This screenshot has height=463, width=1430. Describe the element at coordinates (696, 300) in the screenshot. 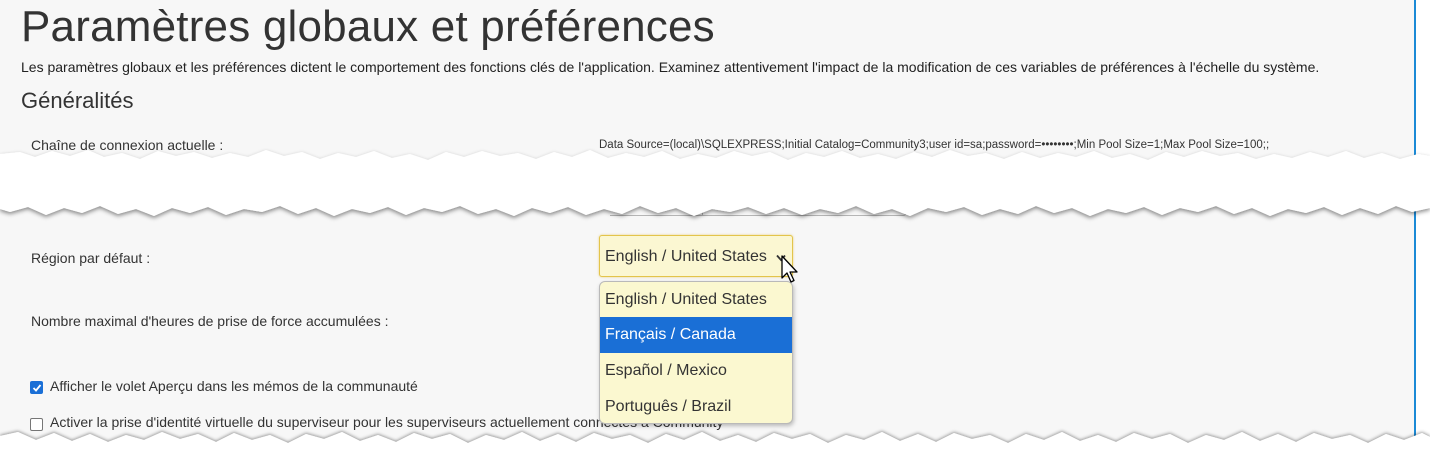

I see `region-option-en-us: English / United States` at that location.